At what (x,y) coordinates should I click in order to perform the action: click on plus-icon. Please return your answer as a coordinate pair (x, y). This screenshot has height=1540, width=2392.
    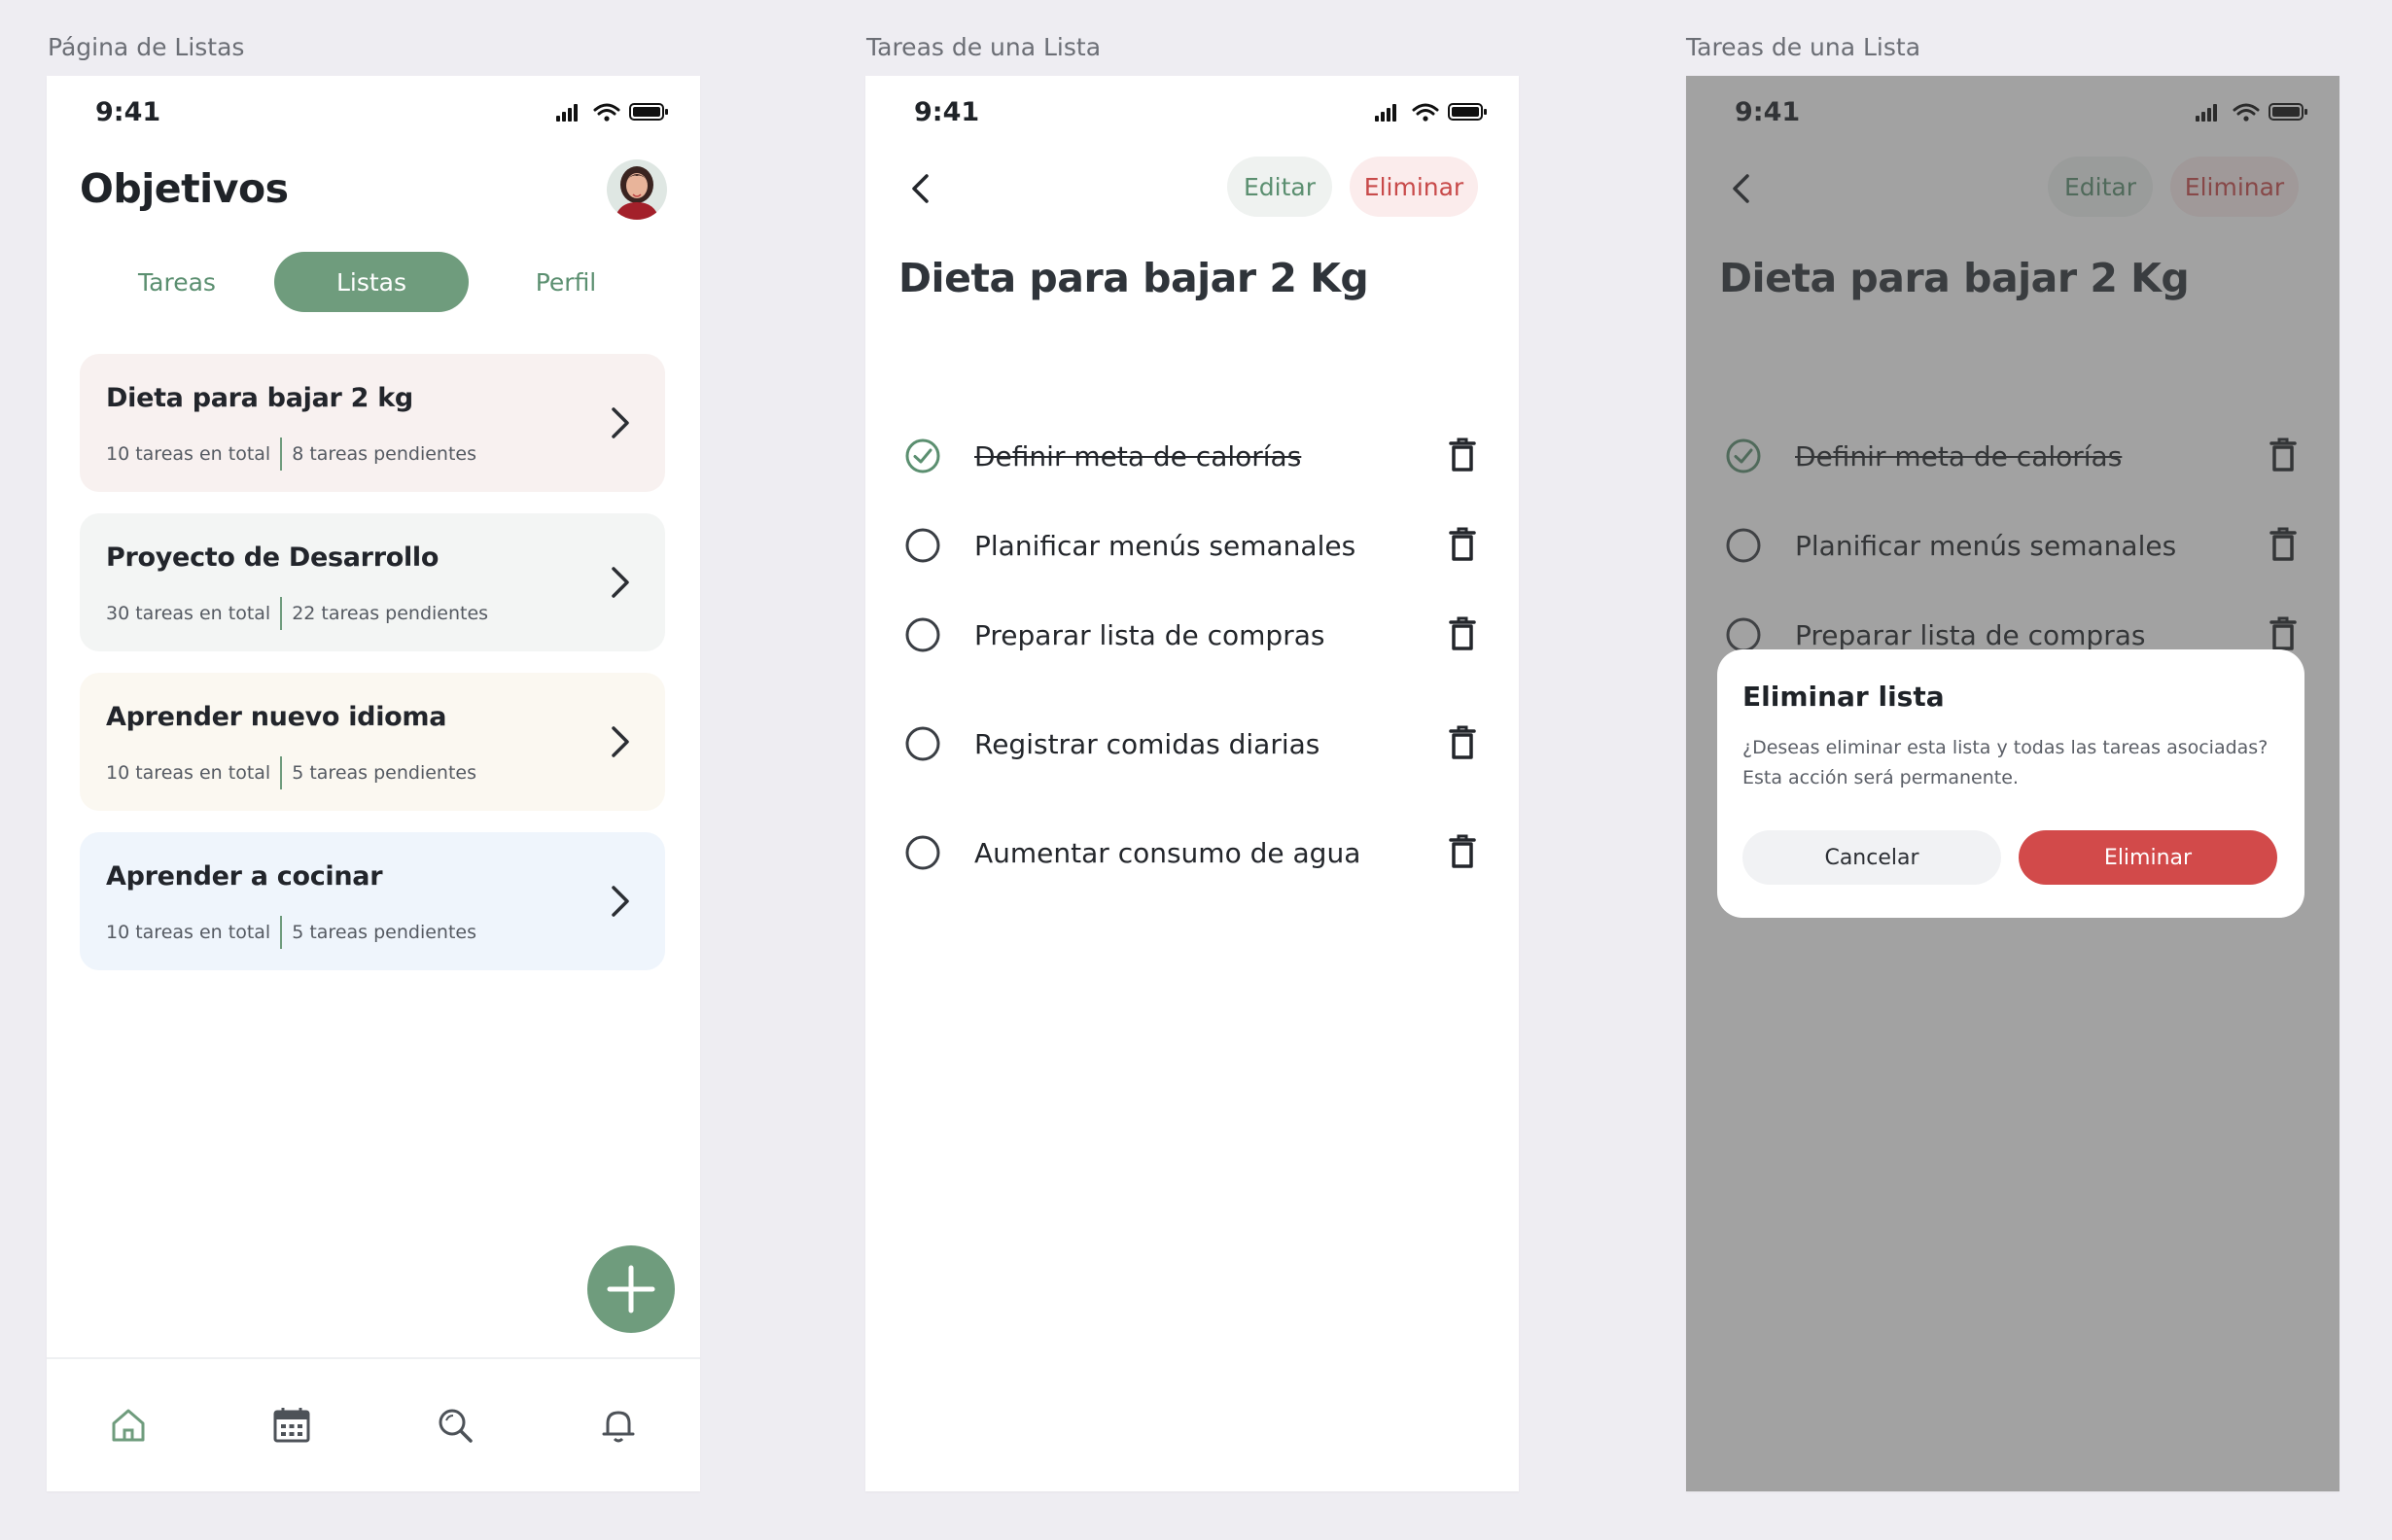
    Looking at the image, I should click on (631, 1289).